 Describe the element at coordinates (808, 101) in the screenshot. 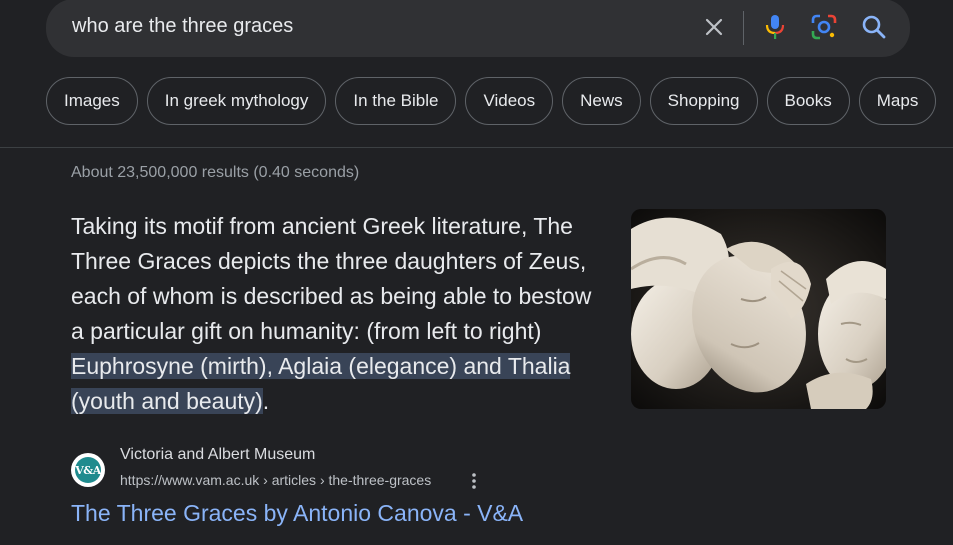

I see `chip-books: Books` at that location.